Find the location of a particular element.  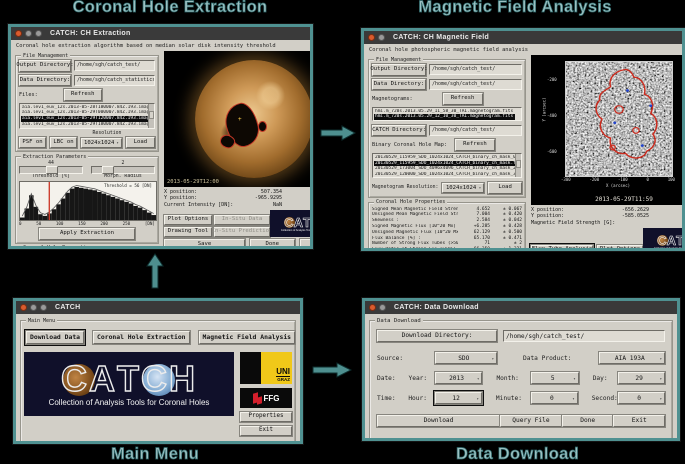

x-tick-labels: -300 -200 -100 0 100 is located at coordinates (618, 179).